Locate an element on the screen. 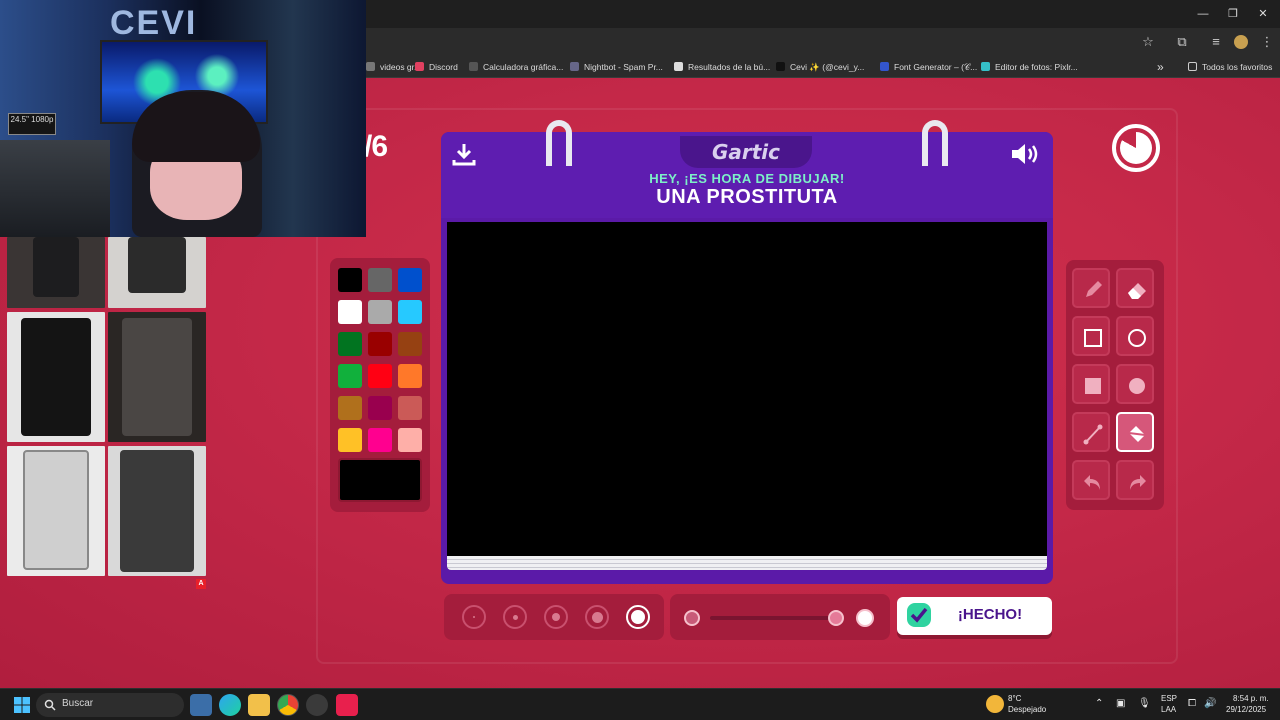  webcam-overlay: CEVI 24.5" 1080p is located at coordinates (183, 118).